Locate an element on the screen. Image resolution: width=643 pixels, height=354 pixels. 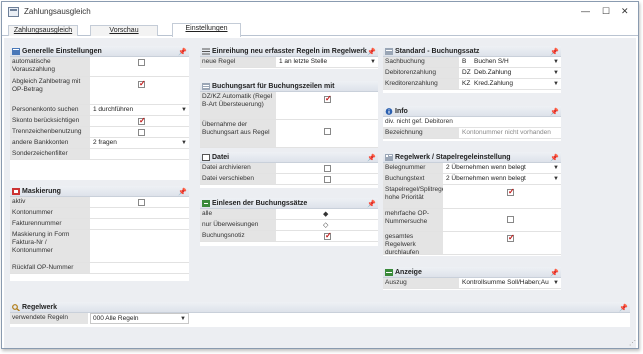
archive-file-checkbox is located at coordinates (327, 168).